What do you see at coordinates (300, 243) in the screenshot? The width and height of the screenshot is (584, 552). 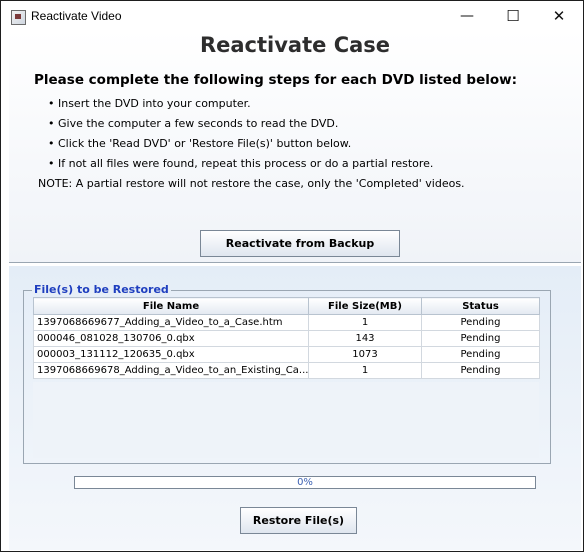 I see `reactivate-from-backup-button: Reactivate from Backup` at bounding box center [300, 243].